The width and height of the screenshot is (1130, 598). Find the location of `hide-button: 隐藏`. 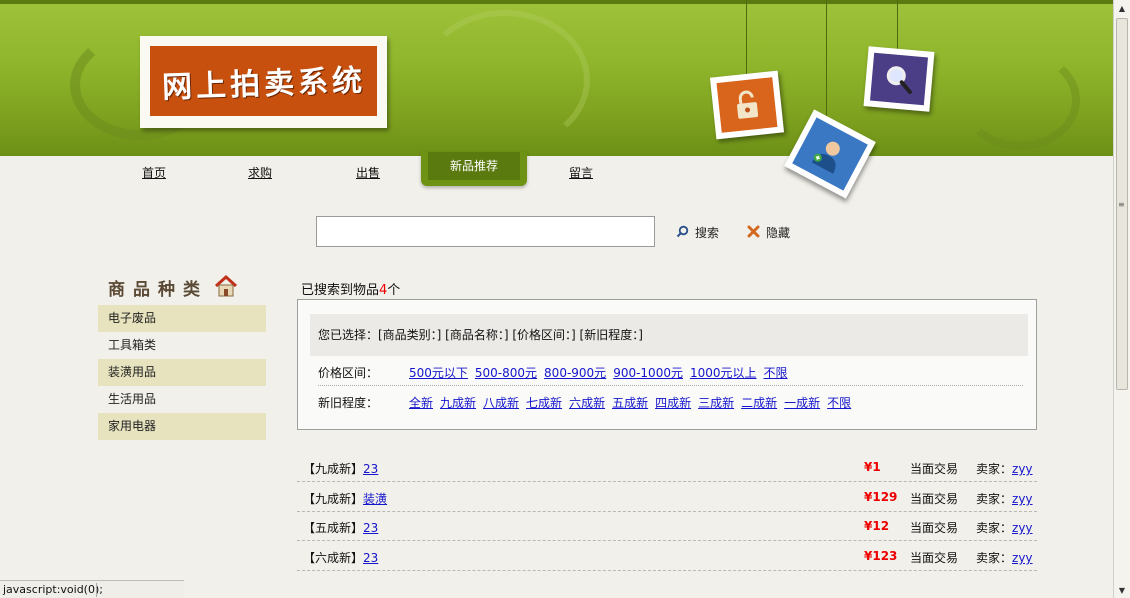

hide-button: 隐藏 is located at coordinates (768, 232).